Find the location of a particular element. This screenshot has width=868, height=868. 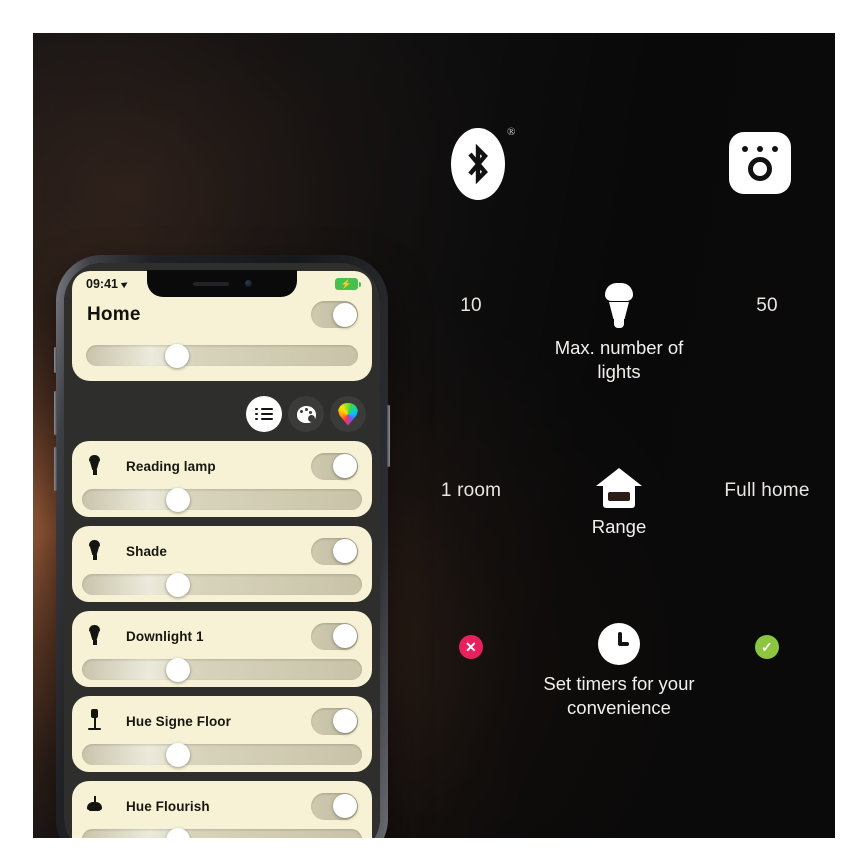

light-name: Reading lamp is located at coordinates (171, 466).